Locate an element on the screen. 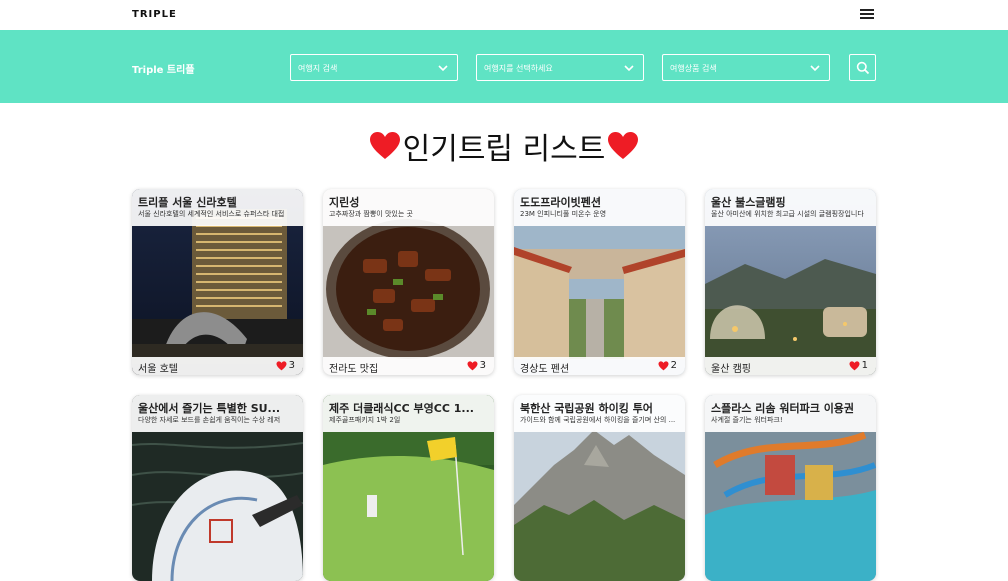  select-placeholder: 여행상품 검색 is located at coordinates (693, 68).